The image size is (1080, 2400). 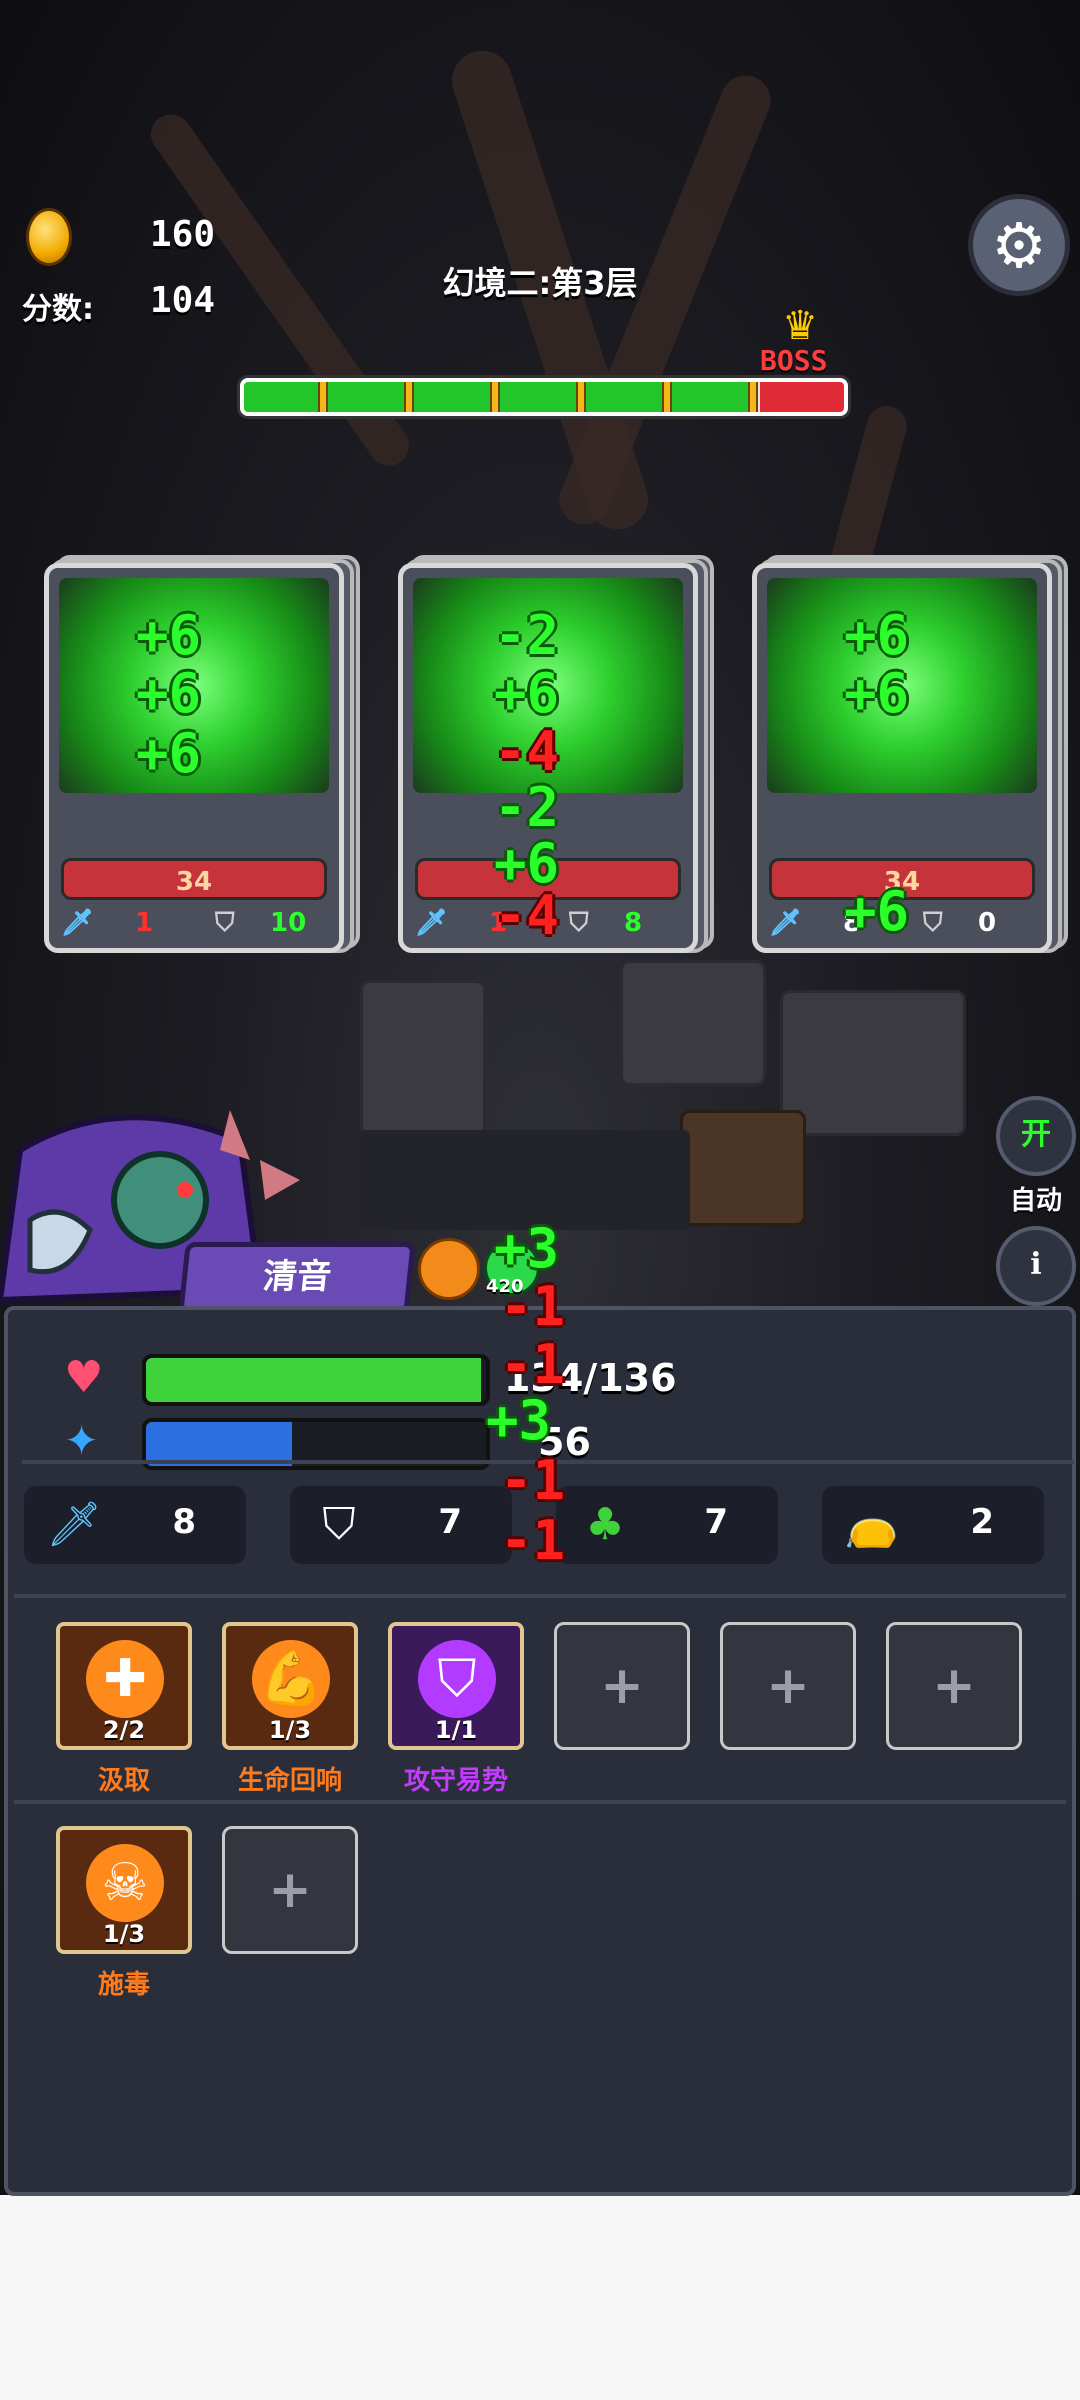 I want to click on card-defense: 0, so click(x=987, y=923).